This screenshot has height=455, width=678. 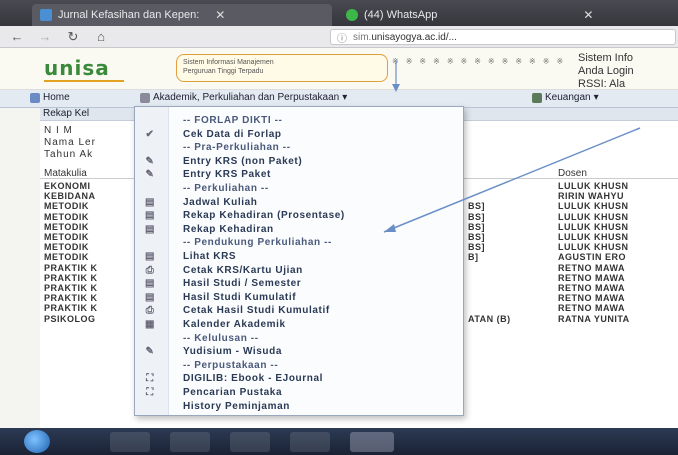 What do you see at coordinates (591, 196) in the screenshot?
I see `dosen-cell: RIRIN WAHYU` at bounding box center [591, 196].